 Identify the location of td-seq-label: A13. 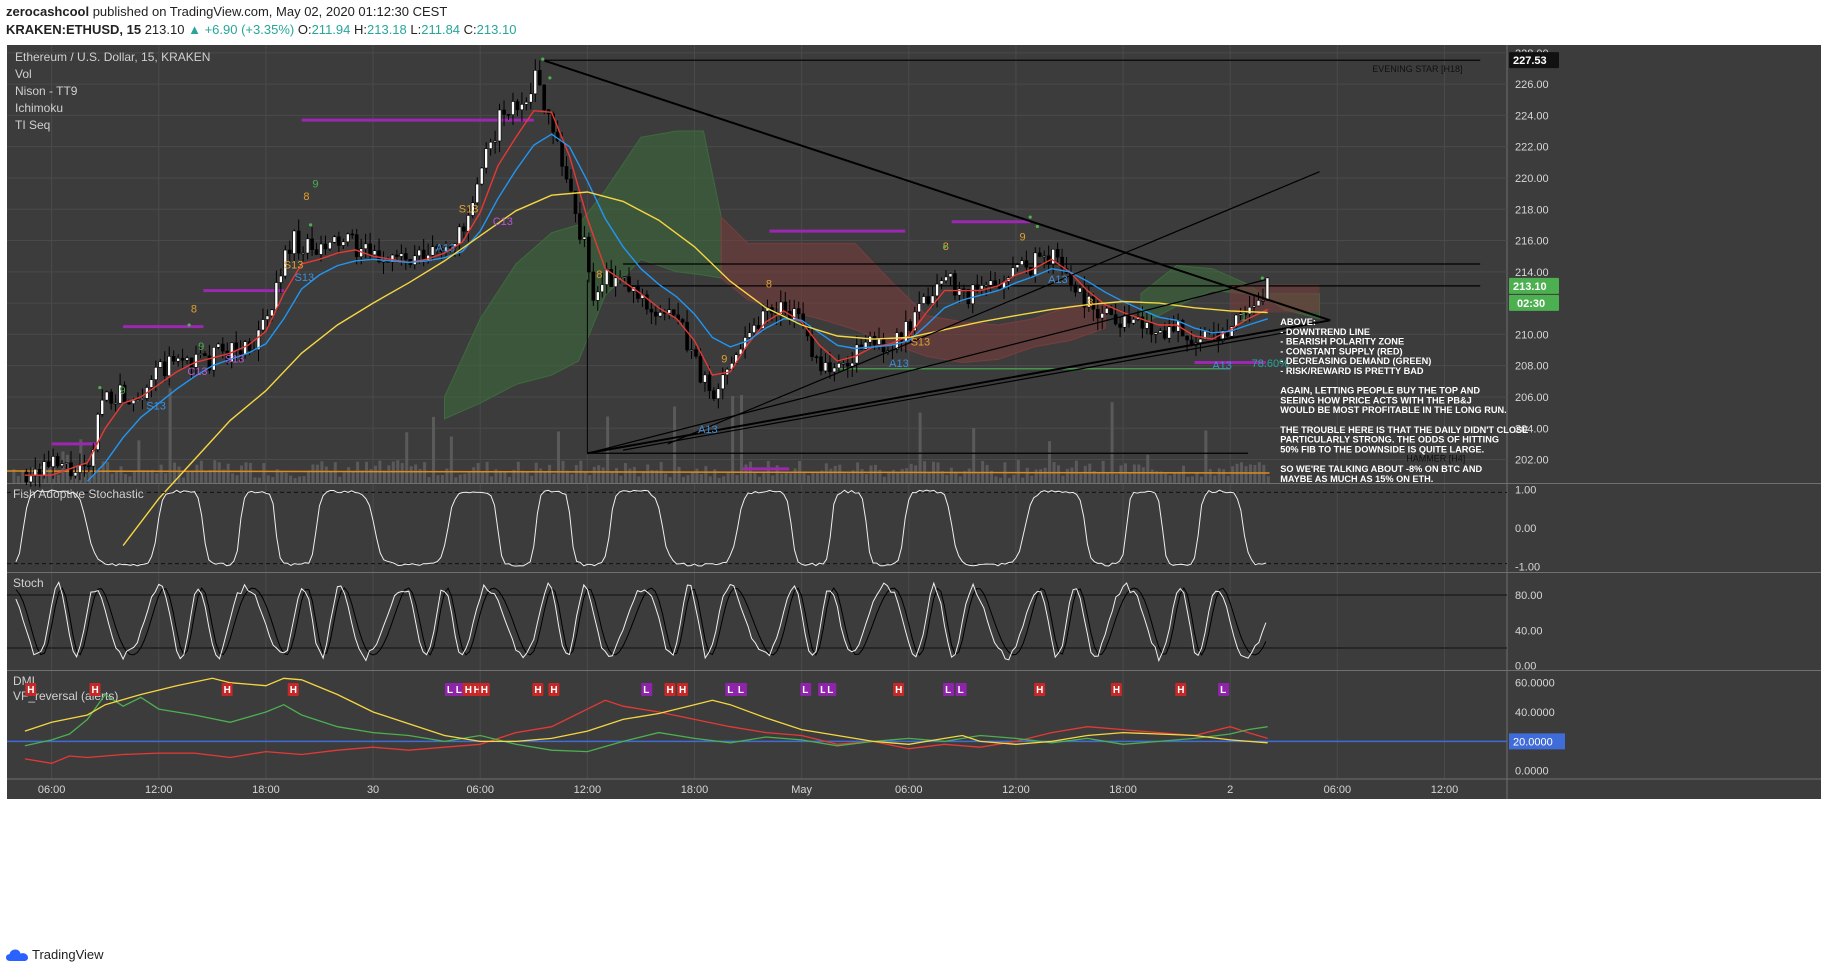
(446, 248).